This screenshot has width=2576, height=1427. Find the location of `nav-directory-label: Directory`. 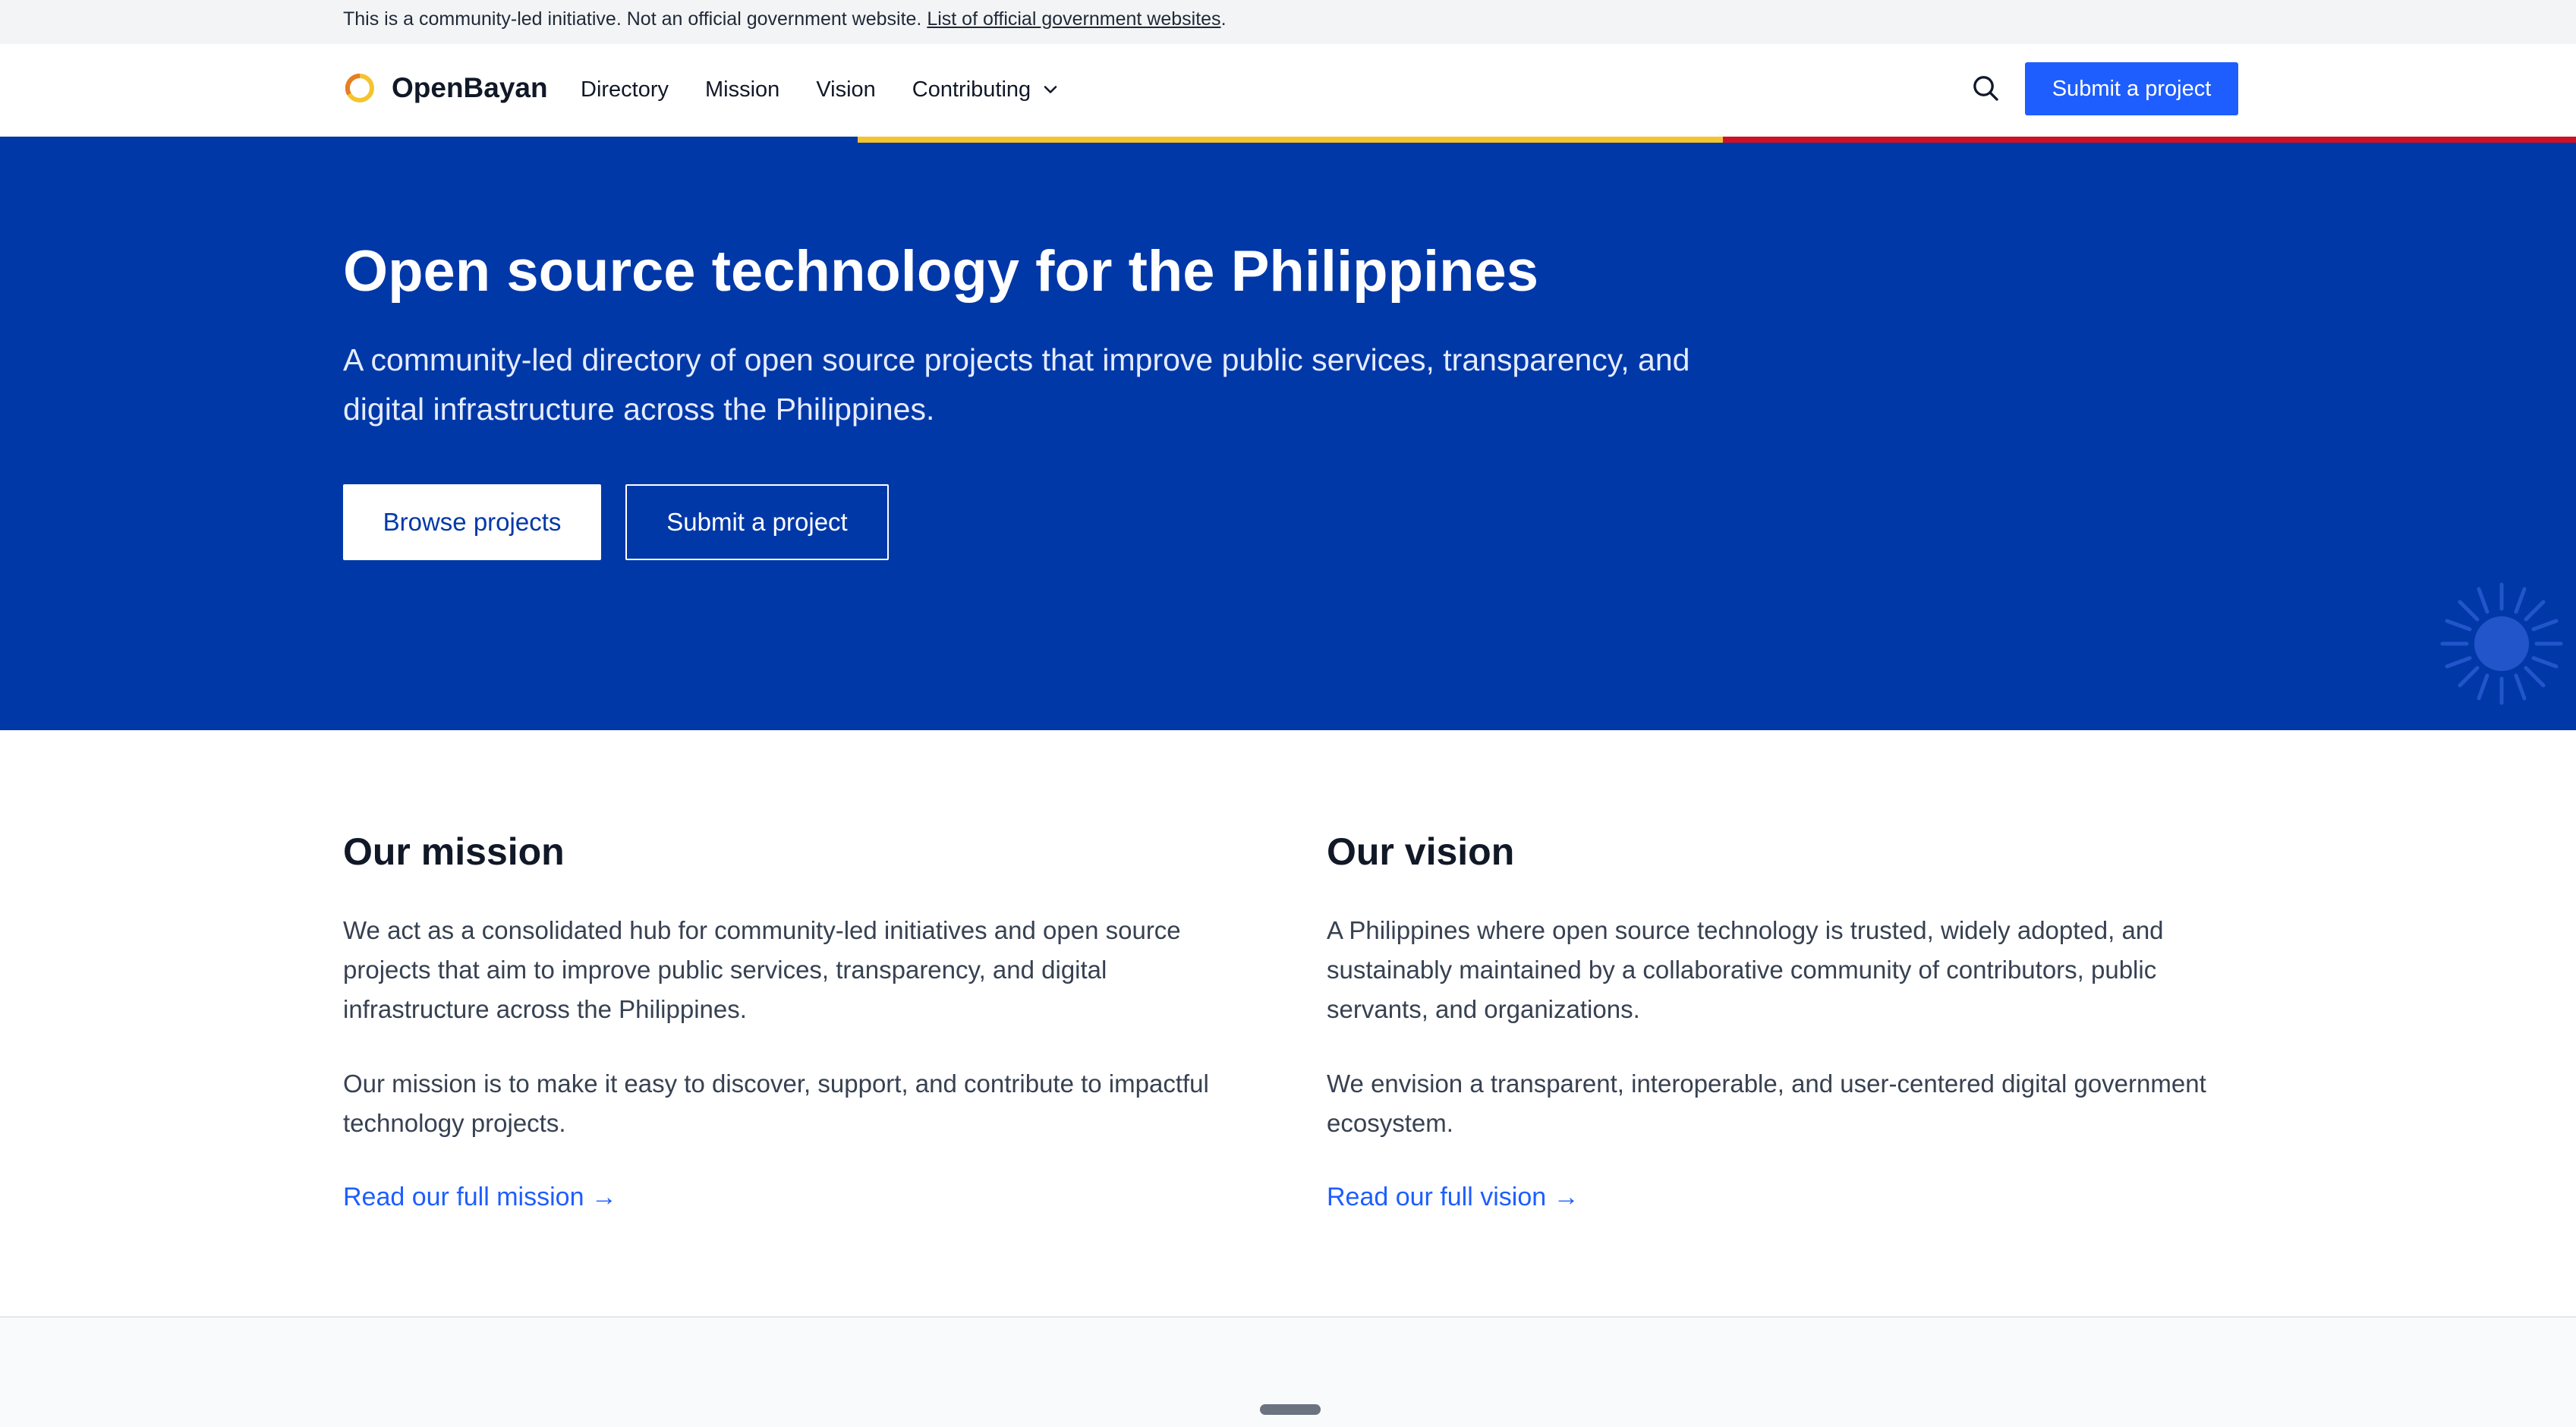

nav-directory-label: Directory is located at coordinates (625, 89).